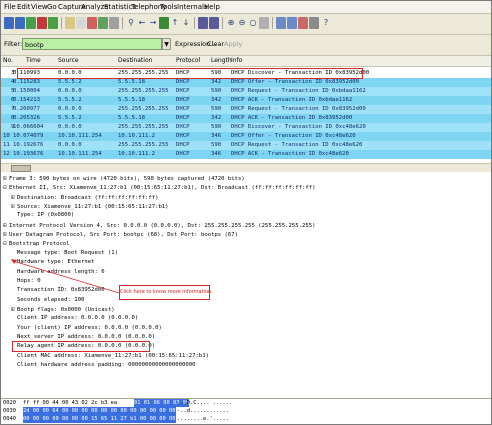 The height and width of the screenshot is (425, 492). Describe the element at coordinates (39, 7) in the screenshot. I see `menu-view: View` at that location.